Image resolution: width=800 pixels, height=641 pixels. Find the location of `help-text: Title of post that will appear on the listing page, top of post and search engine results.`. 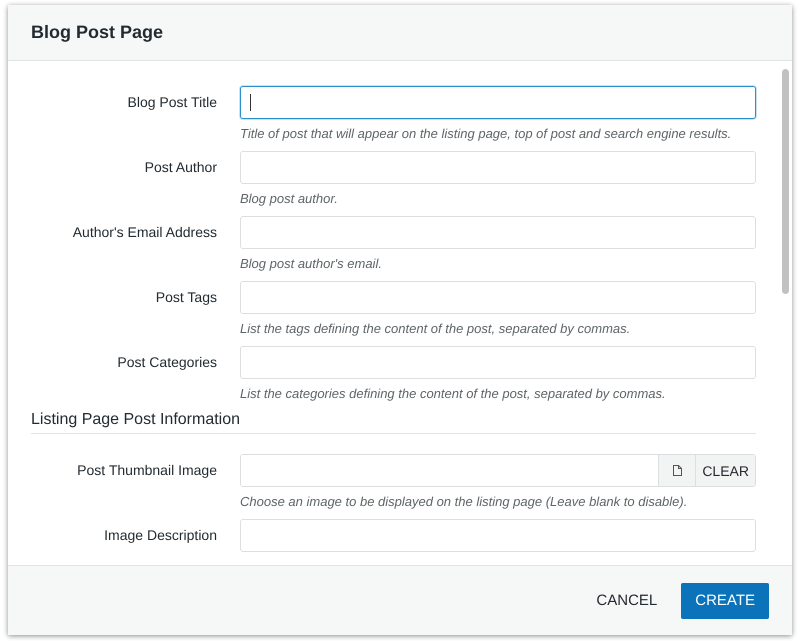

help-text: Title of post that will appear on the listing page, top of post and search engine results. is located at coordinates (486, 133).